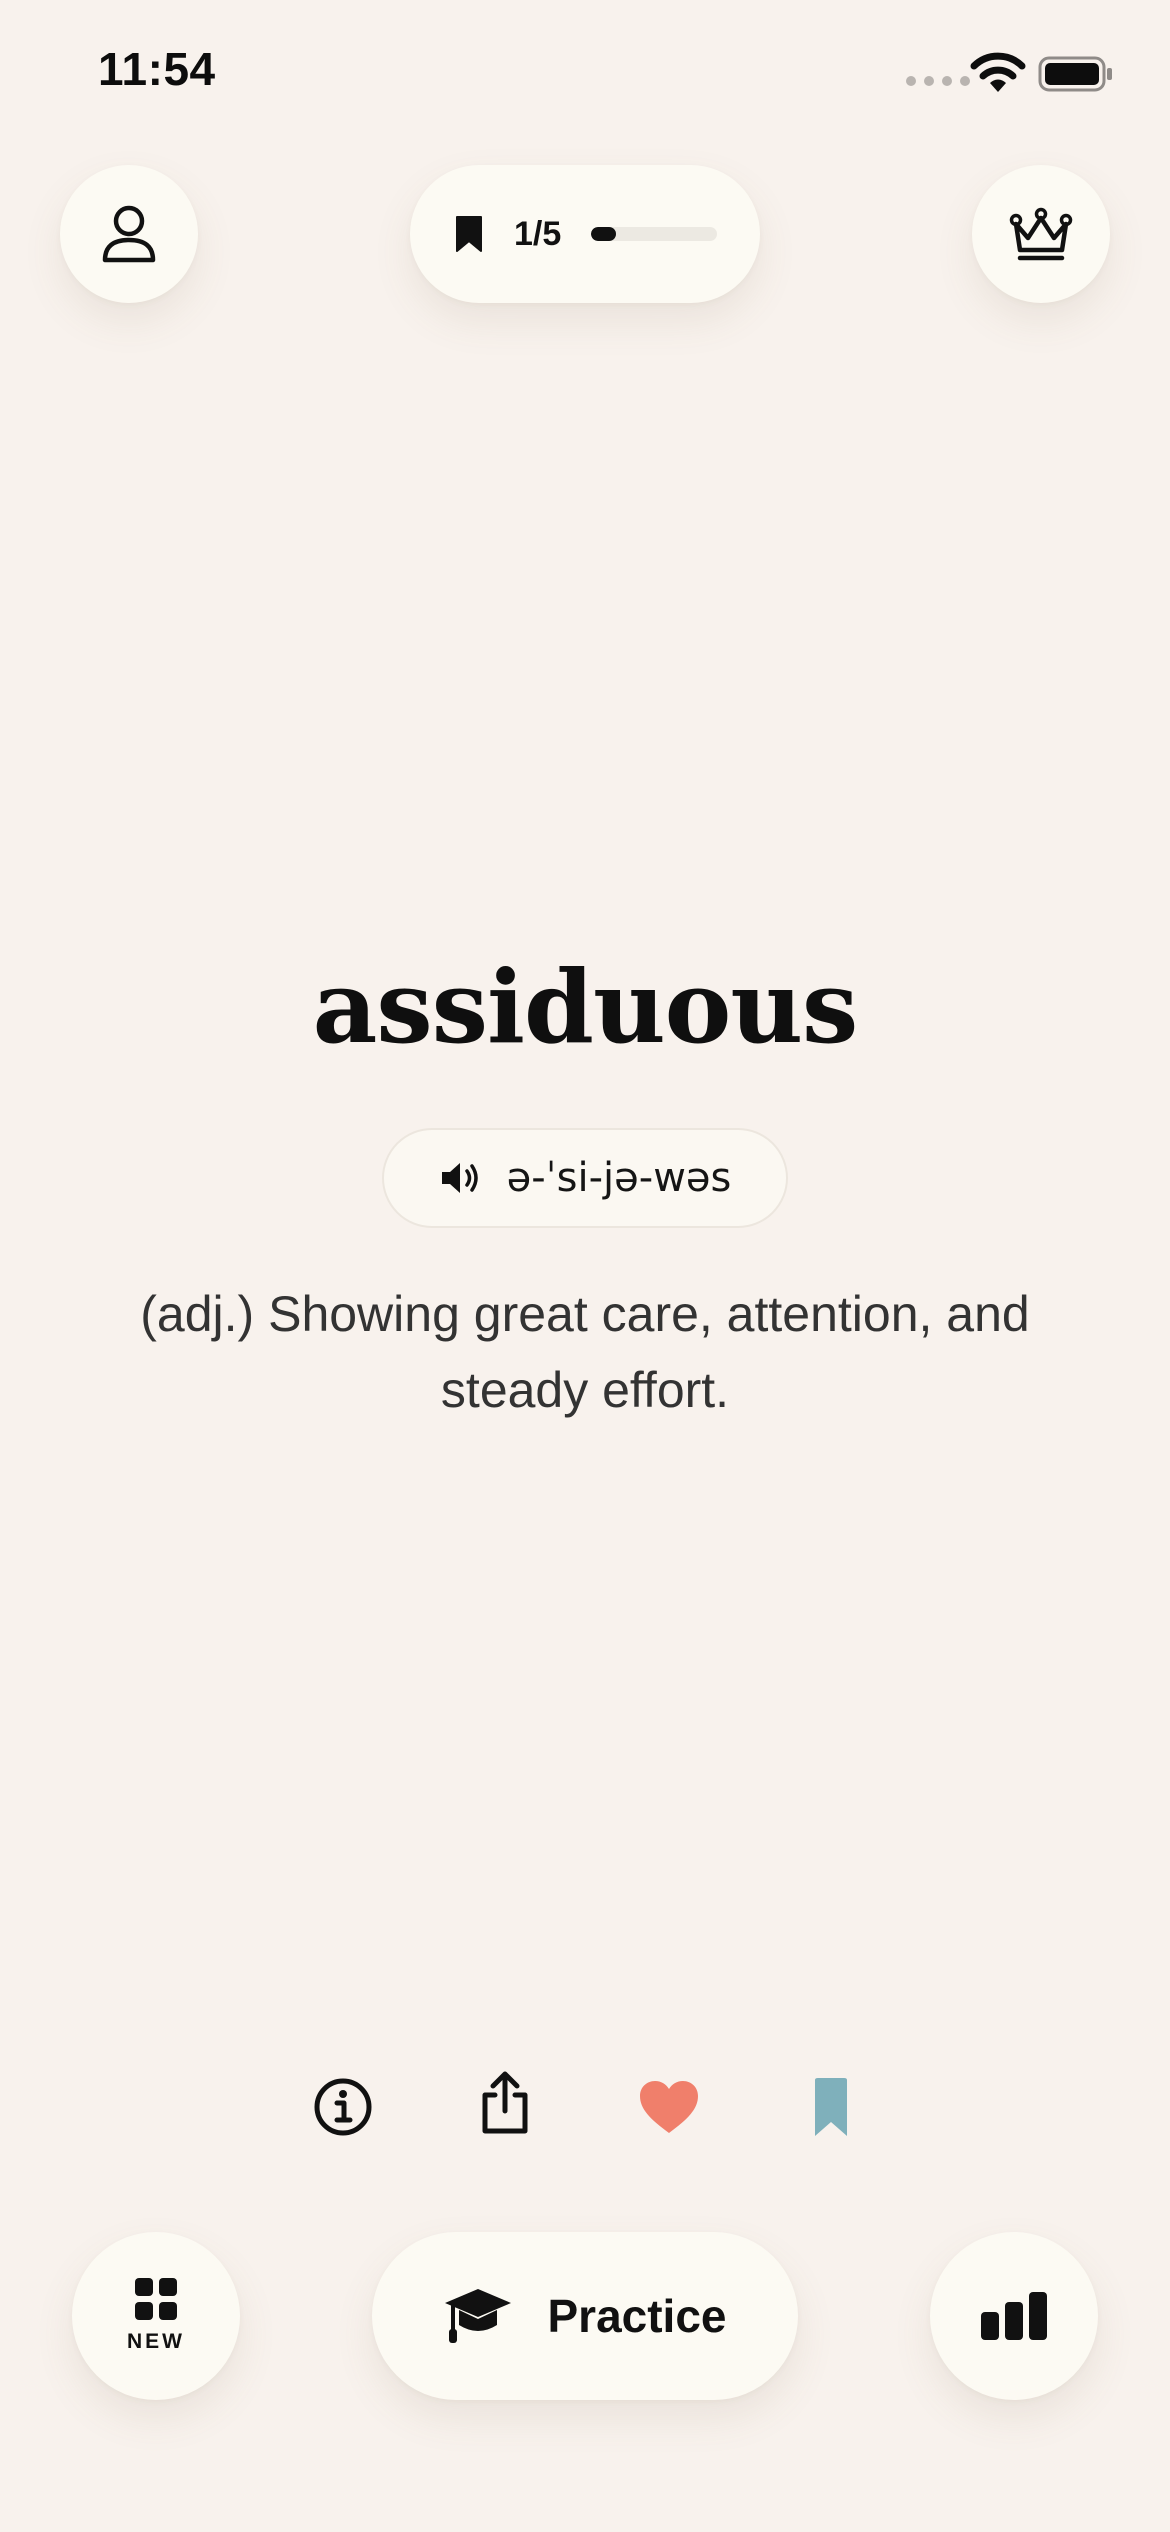 The width and height of the screenshot is (1170, 2532). What do you see at coordinates (998, 72) in the screenshot?
I see `wifi-icon` at bounding box center [998, 72].